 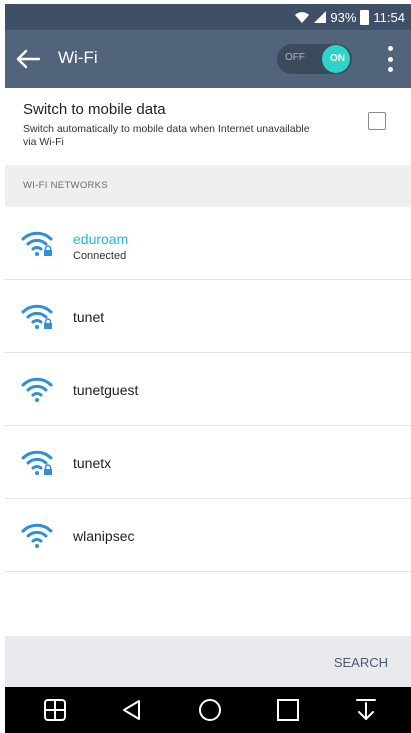 What do you see at coordinates (208, 316) in the screenshot?
I see `network-item-tunet: tunet` at bounding box center [208, 316].